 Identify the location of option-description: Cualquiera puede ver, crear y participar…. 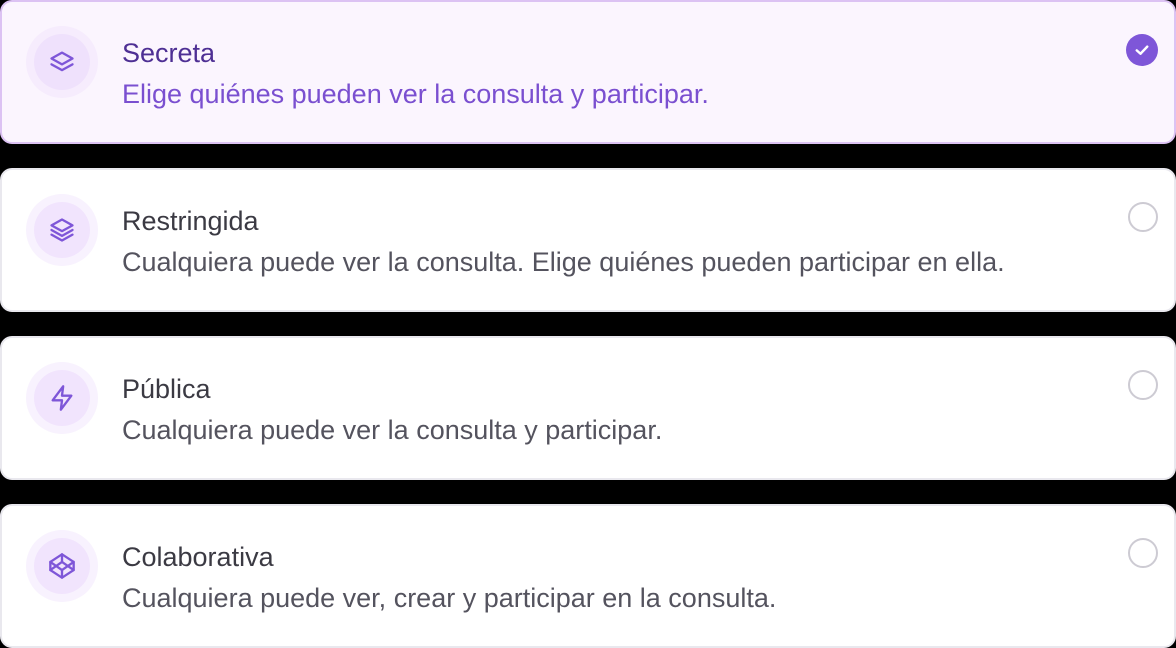
(449, 598).